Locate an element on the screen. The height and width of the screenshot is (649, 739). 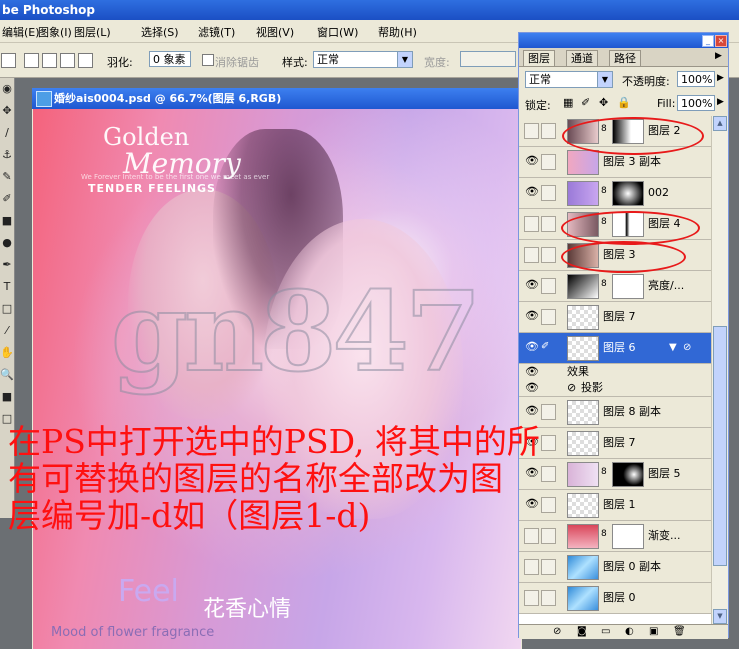
lock-all-icon: 🔒 is located at coordinates (624, 102).